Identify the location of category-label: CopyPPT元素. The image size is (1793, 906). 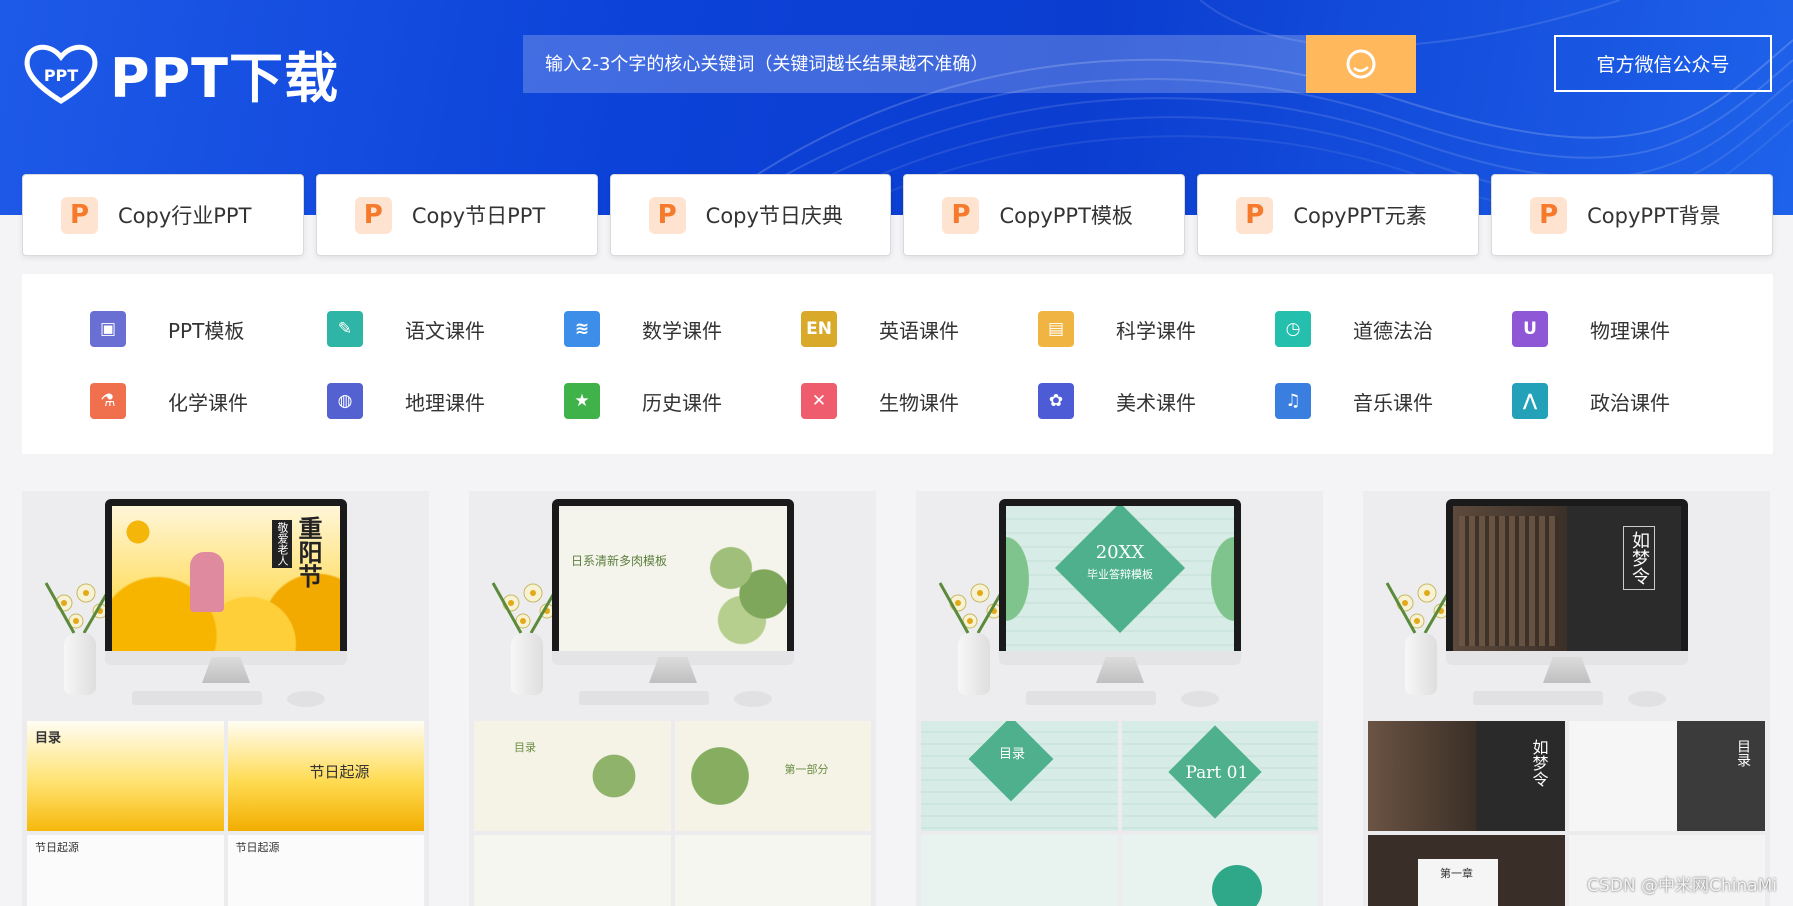
(1360, 216).